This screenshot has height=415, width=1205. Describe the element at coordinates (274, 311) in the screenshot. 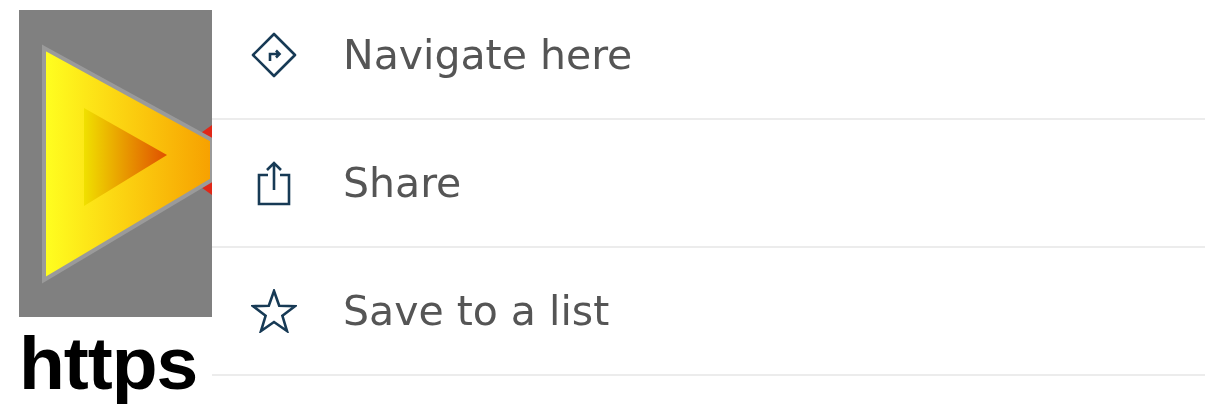

I see `star-icon` at that location.